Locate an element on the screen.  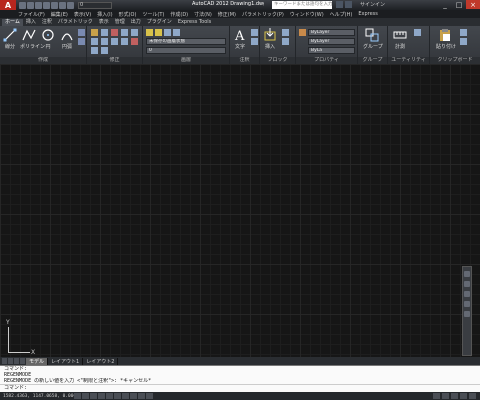
tab-plugins: プラグイン is located at coordinates (159, 22).